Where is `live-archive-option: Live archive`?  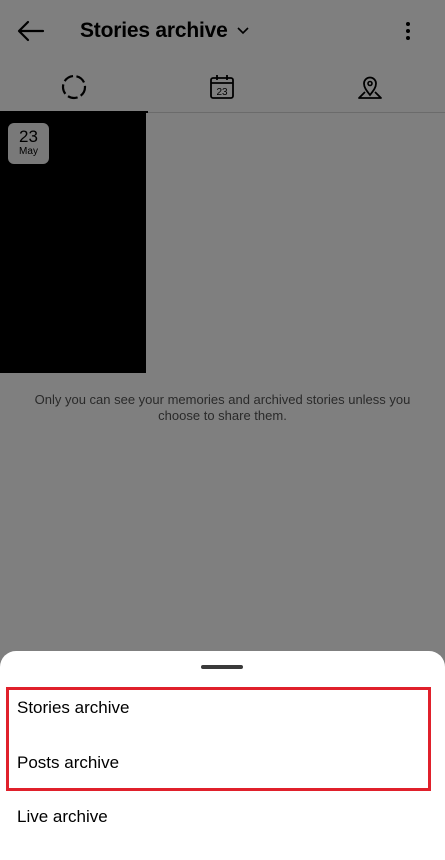
live-archive-option: Live archive is located at coordinates (62, 817).